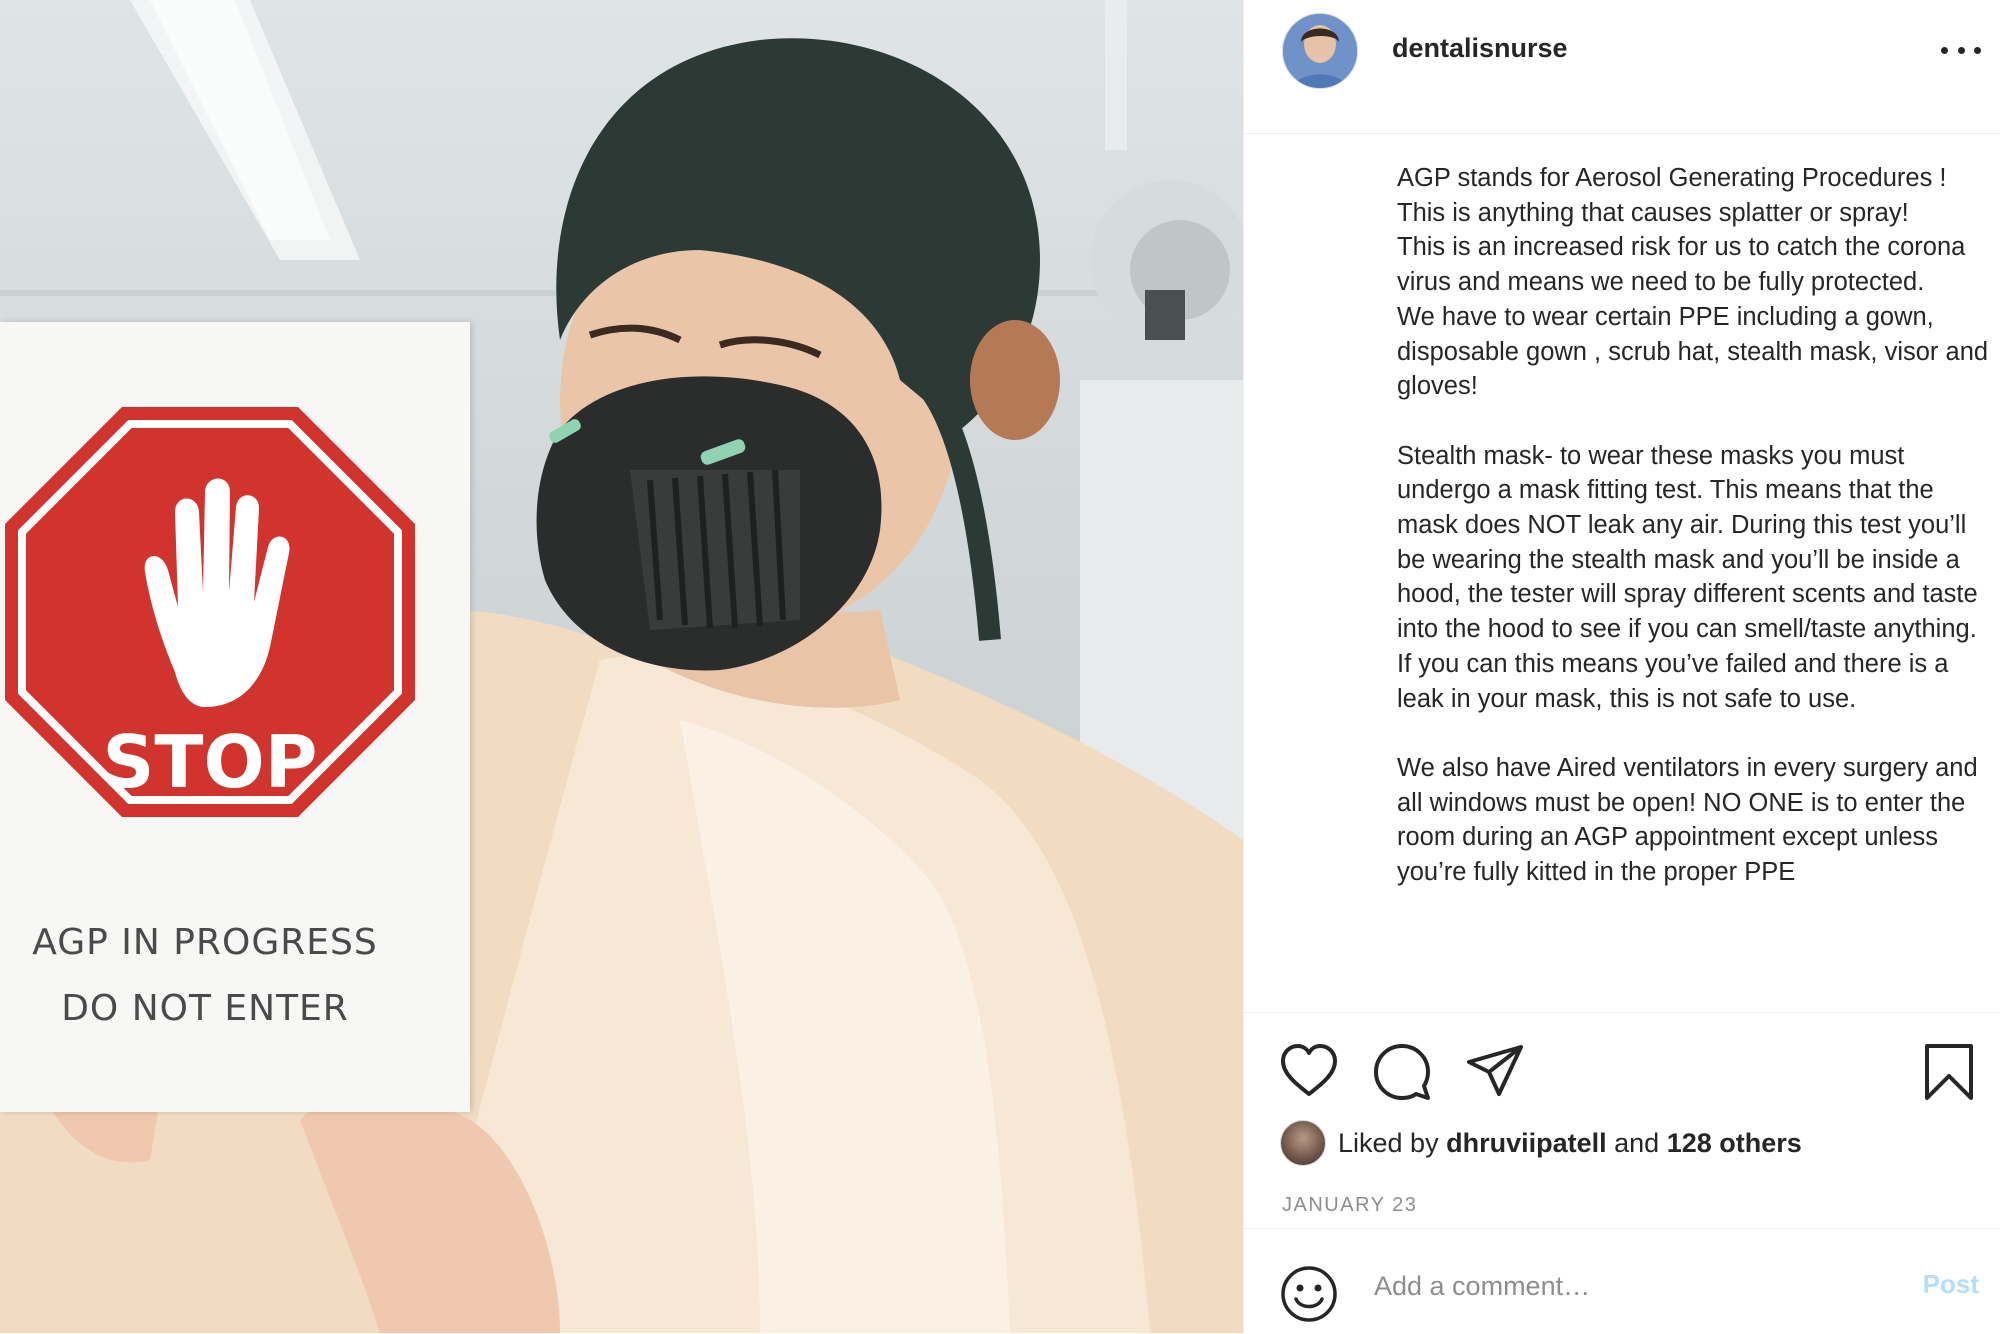  What do you see at coordinates (1622, 67) in the screenshot?
I see `post-header: dentalisnurse` at bounding box center [1622, 67].